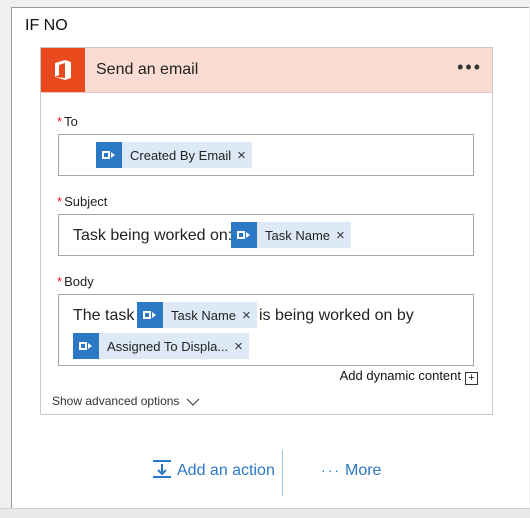 This screenshot has height=518, width=530. What do you see at coordinates (116, 401) in the screenshot?
I see `advanced-label: Show advanced options` at bounding box center [116, 401].